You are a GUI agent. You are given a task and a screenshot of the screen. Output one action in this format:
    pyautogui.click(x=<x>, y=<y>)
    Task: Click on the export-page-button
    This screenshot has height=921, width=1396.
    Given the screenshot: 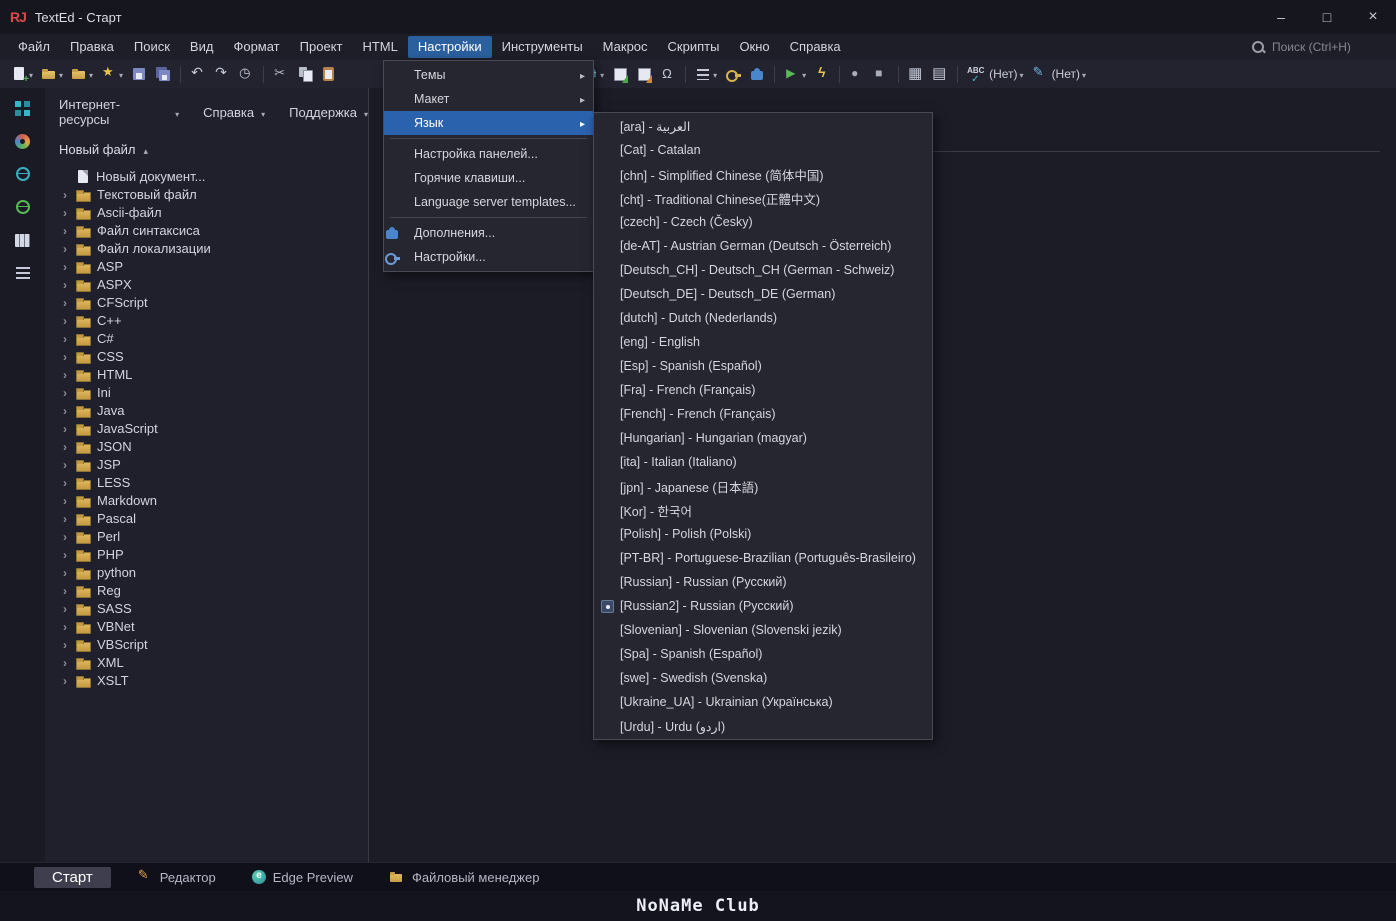 What is the action you would take?
    pyautogui.click(x=620, y=74)
    